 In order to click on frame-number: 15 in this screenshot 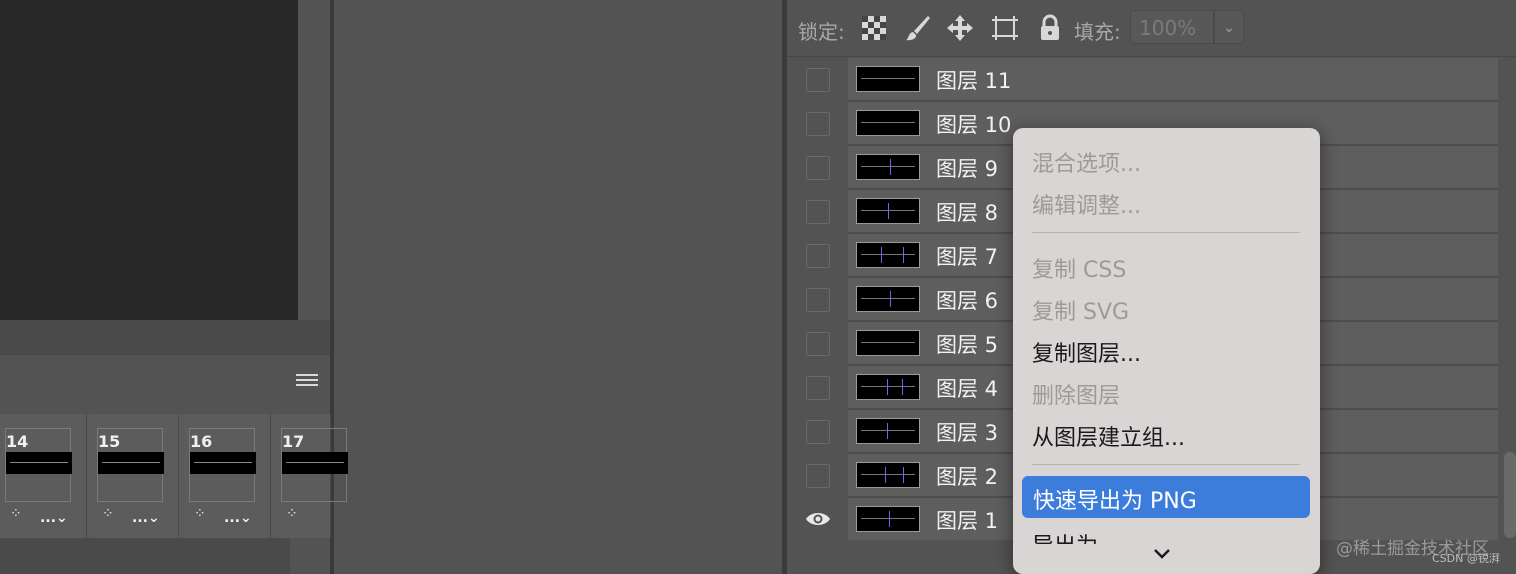, I will do `click(109, 441)`.